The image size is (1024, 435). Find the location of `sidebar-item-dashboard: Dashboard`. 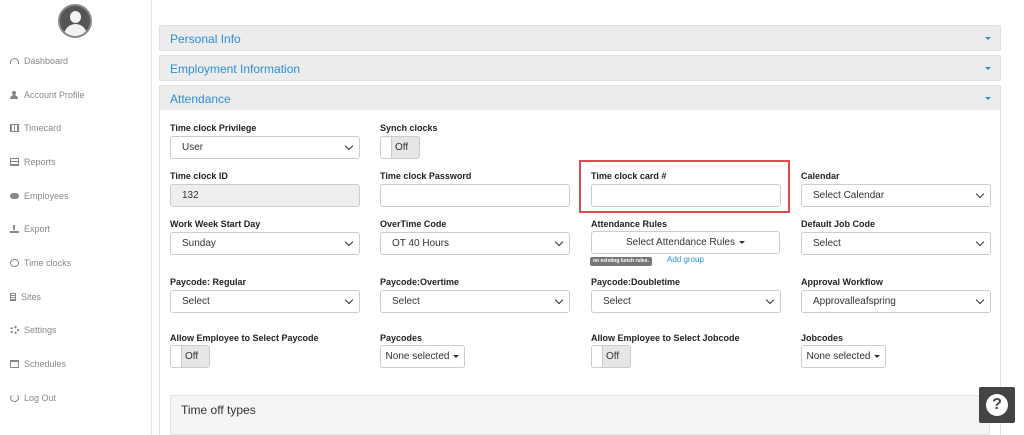

sidebar-item-dashboard: Dashboard is located at coordinates (39, 61).